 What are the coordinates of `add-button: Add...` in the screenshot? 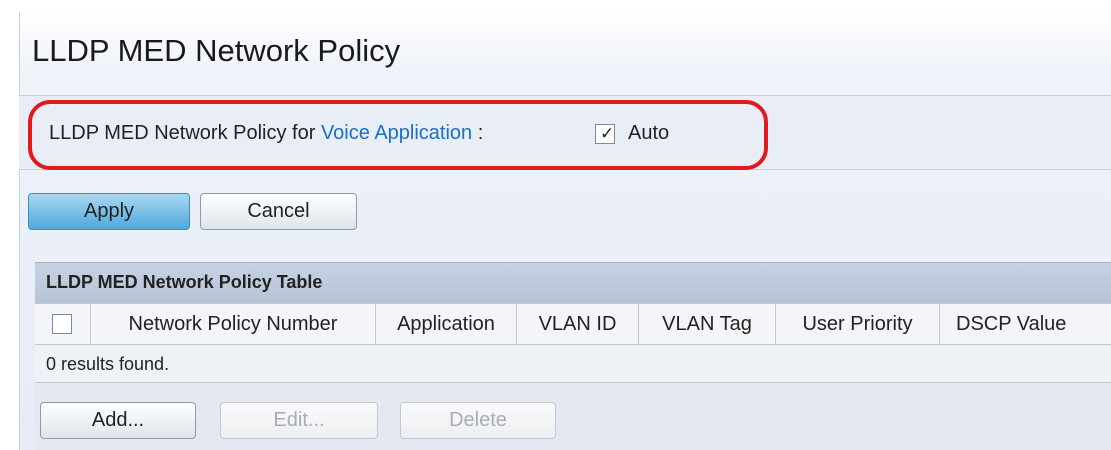 It's located at (118, 420).